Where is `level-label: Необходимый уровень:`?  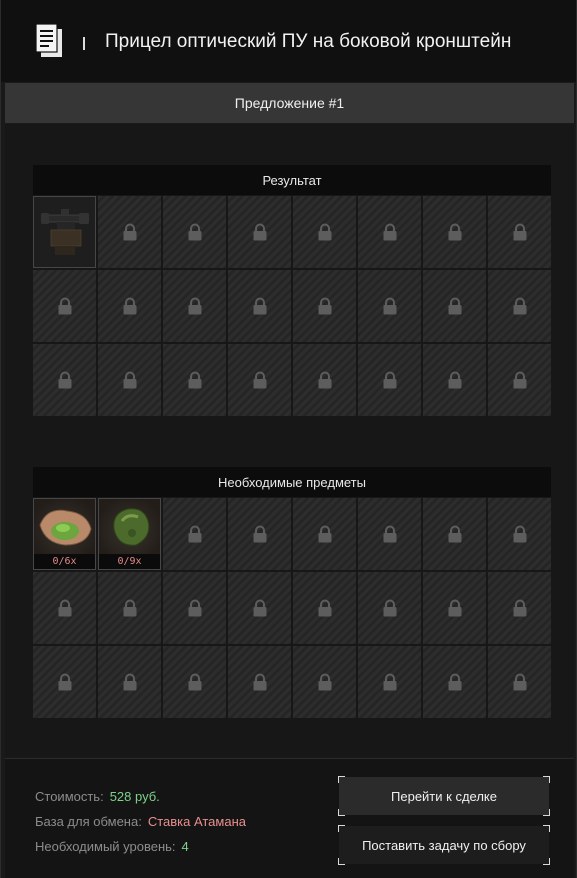
level-label: Необходимый уровень: is located at coordinates (105, 846).